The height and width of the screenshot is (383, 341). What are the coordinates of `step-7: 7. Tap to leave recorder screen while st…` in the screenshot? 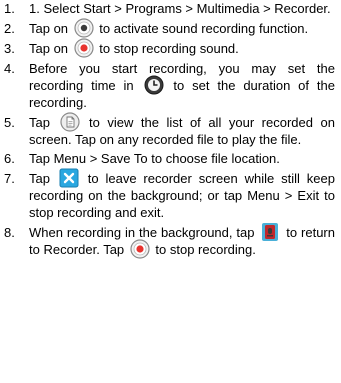 It's located at (169, 195).